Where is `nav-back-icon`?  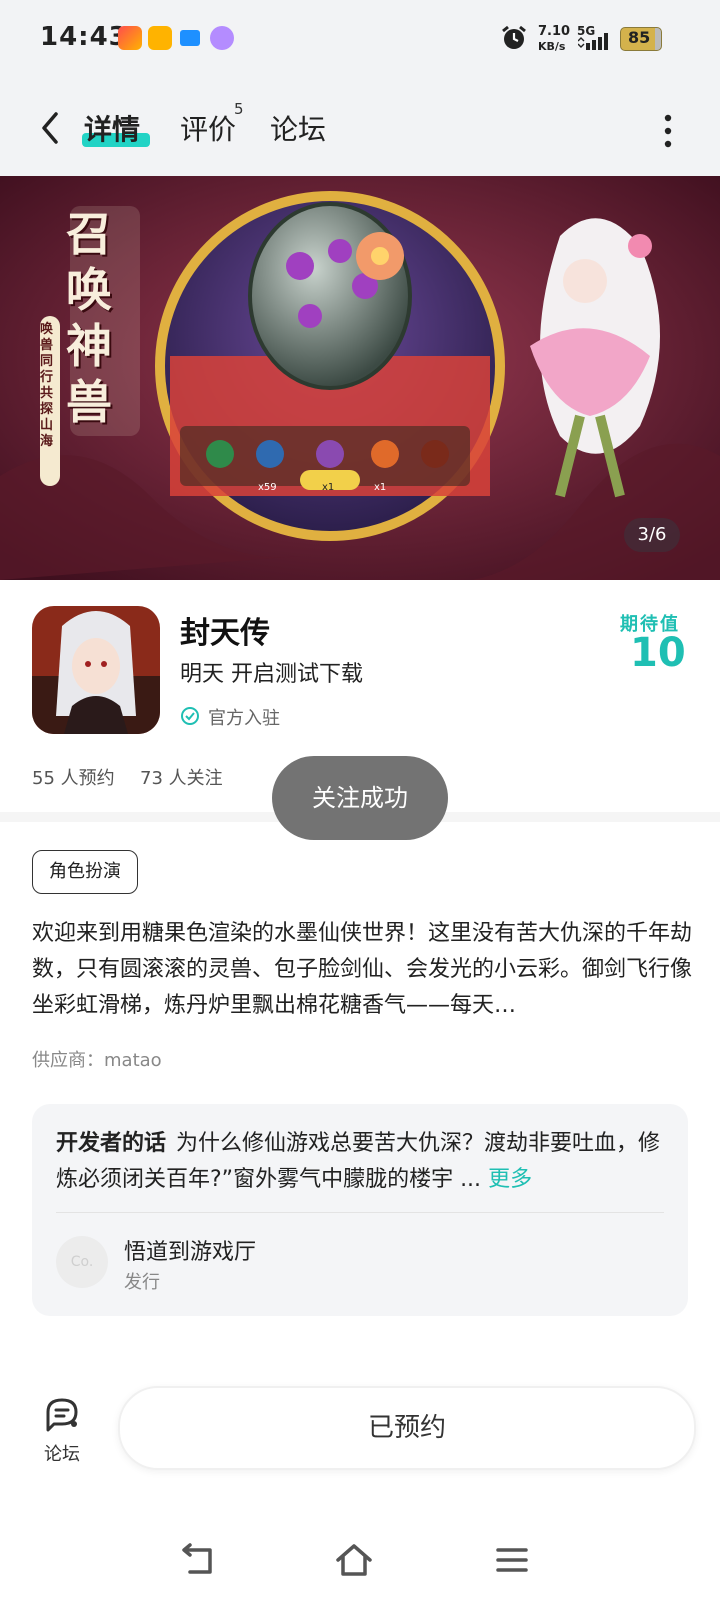
nav-back-icon is located at coordinates (198, 1560).